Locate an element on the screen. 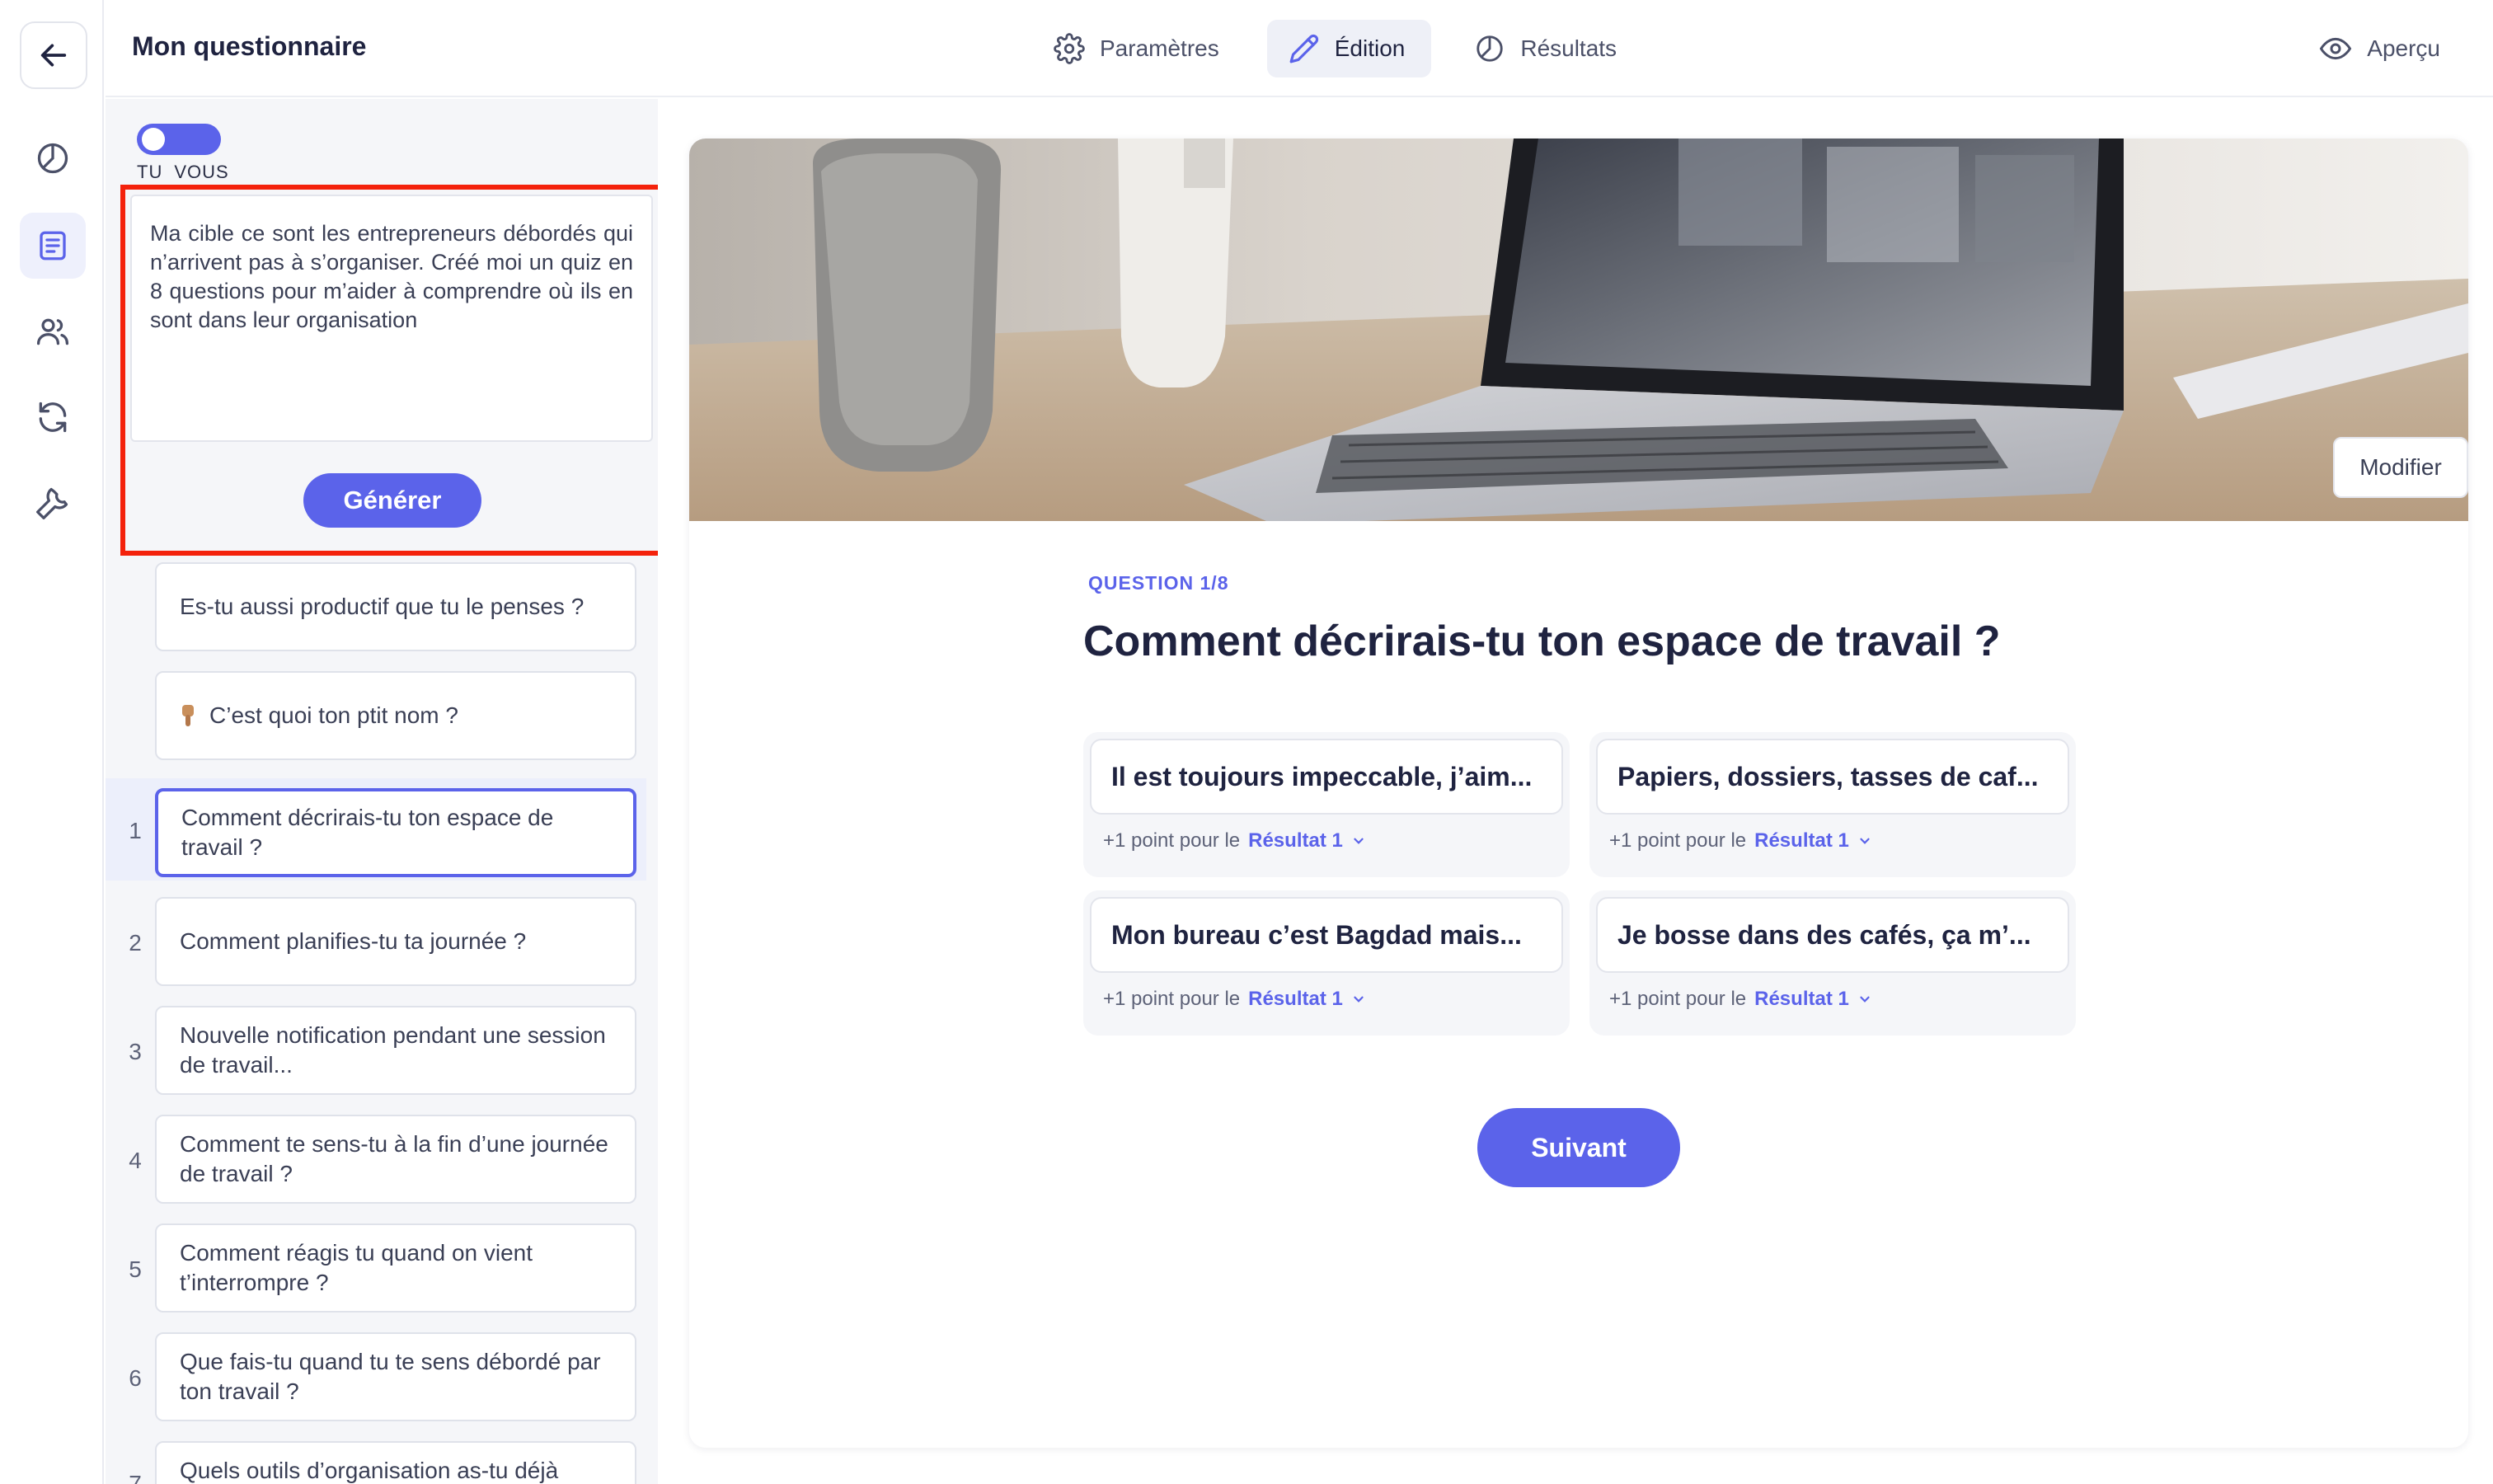 This screenshot has height=1484, width=2493. gear-icon is located at coordinates (1069, 48).